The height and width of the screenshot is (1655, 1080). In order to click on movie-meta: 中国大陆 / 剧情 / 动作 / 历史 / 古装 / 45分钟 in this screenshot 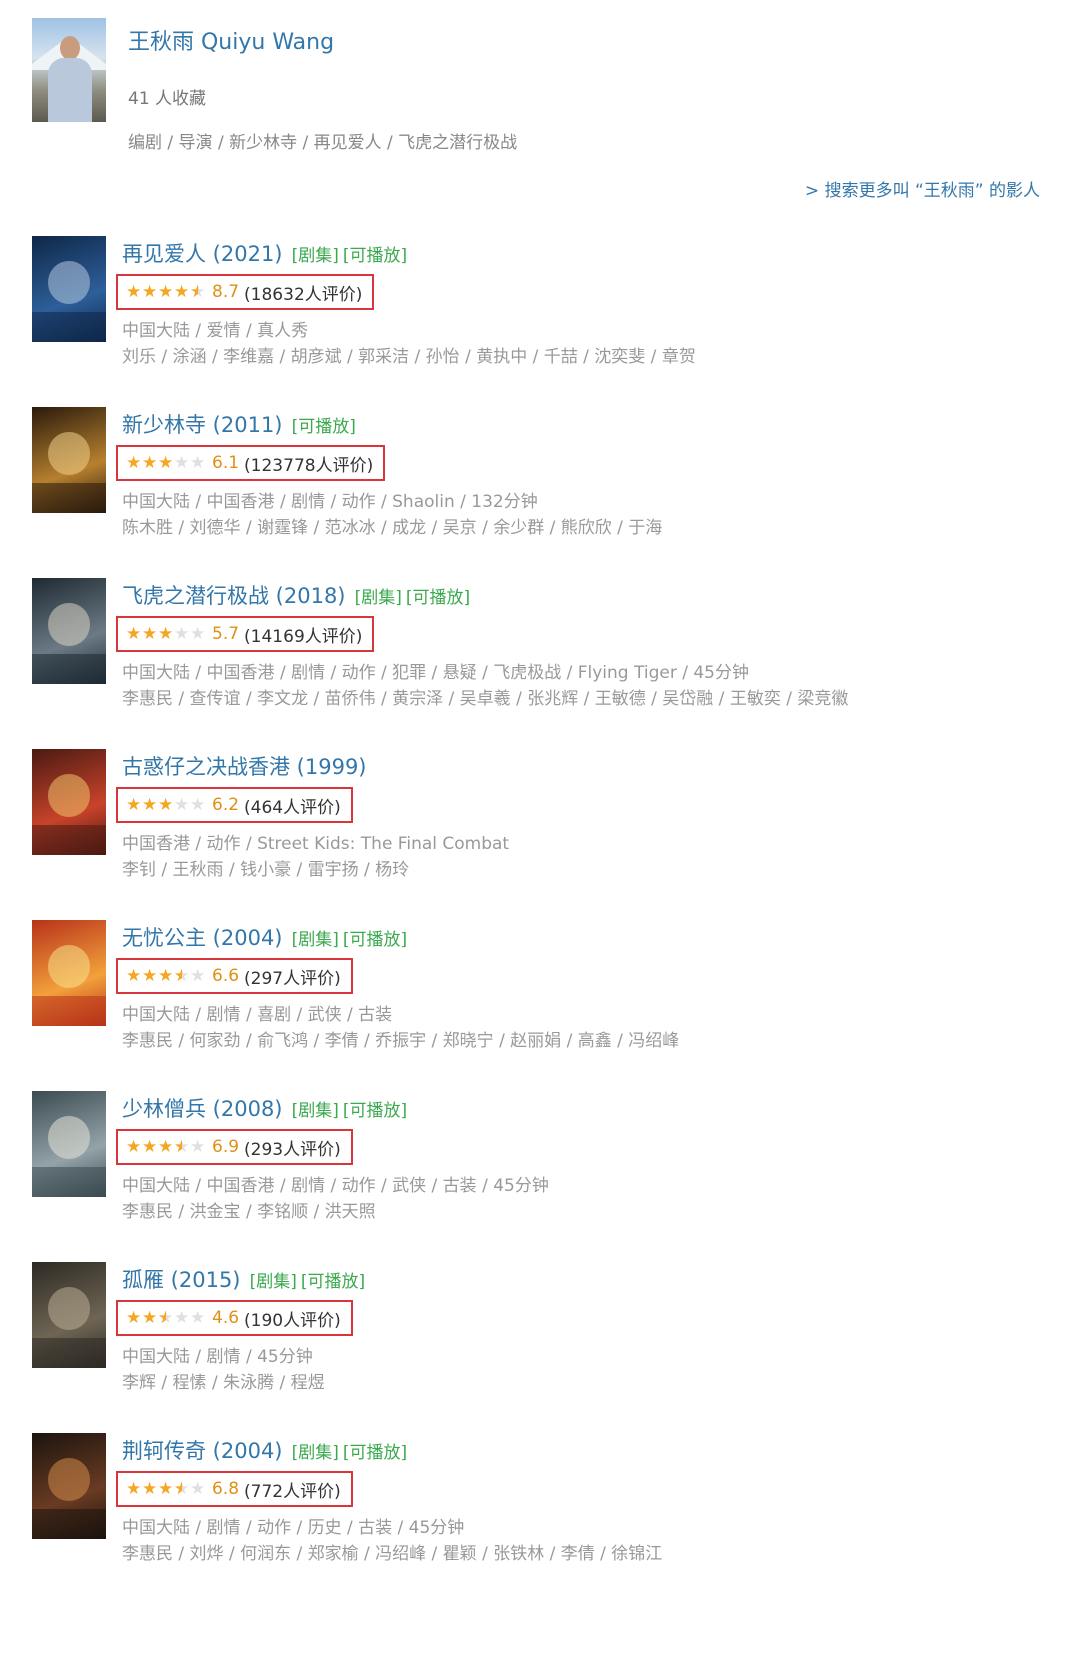, I will do `click(293, 1528)`.